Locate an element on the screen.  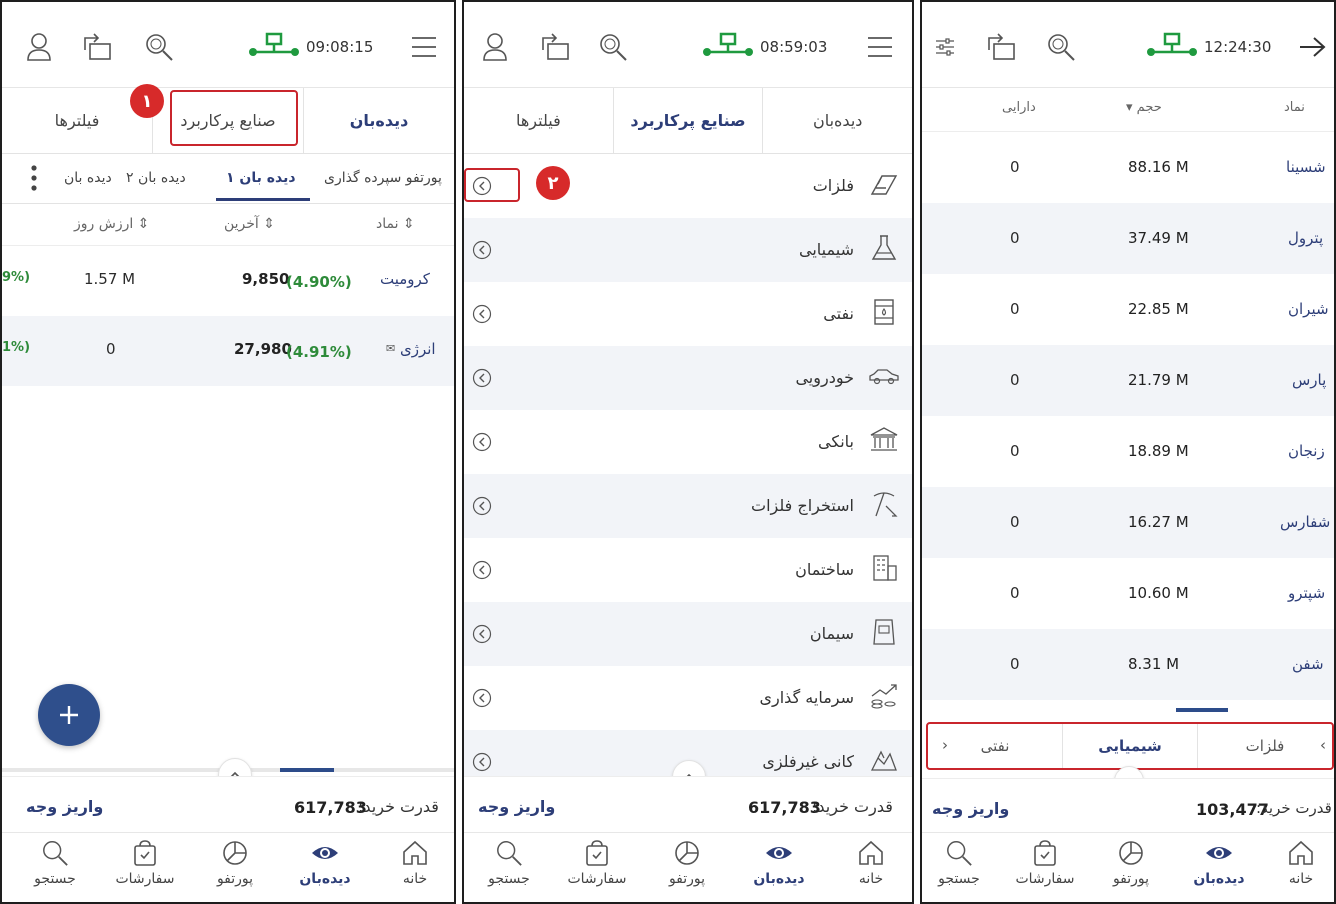
col-volume: حجم ▾ is located at coordinates (1144, 107).